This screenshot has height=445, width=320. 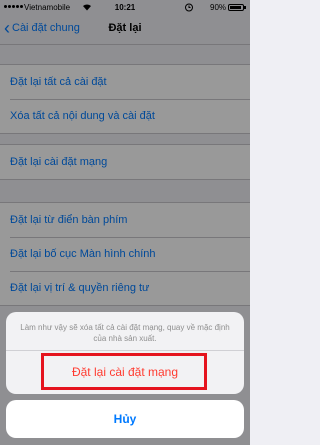 What do you see at coordinates (125, 419) in the screenshot?
I see `cancel-button: Hủy` at bounding box center [125, 419].